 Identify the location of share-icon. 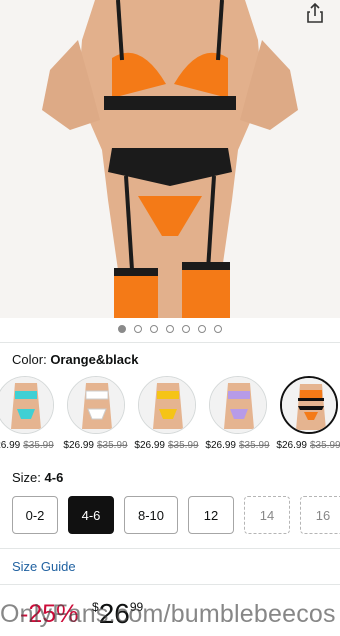
(315, 13).